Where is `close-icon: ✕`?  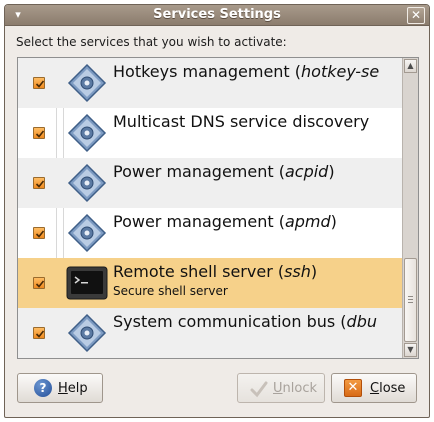 close-icon: ✕ is located at coordinates (353, 388).